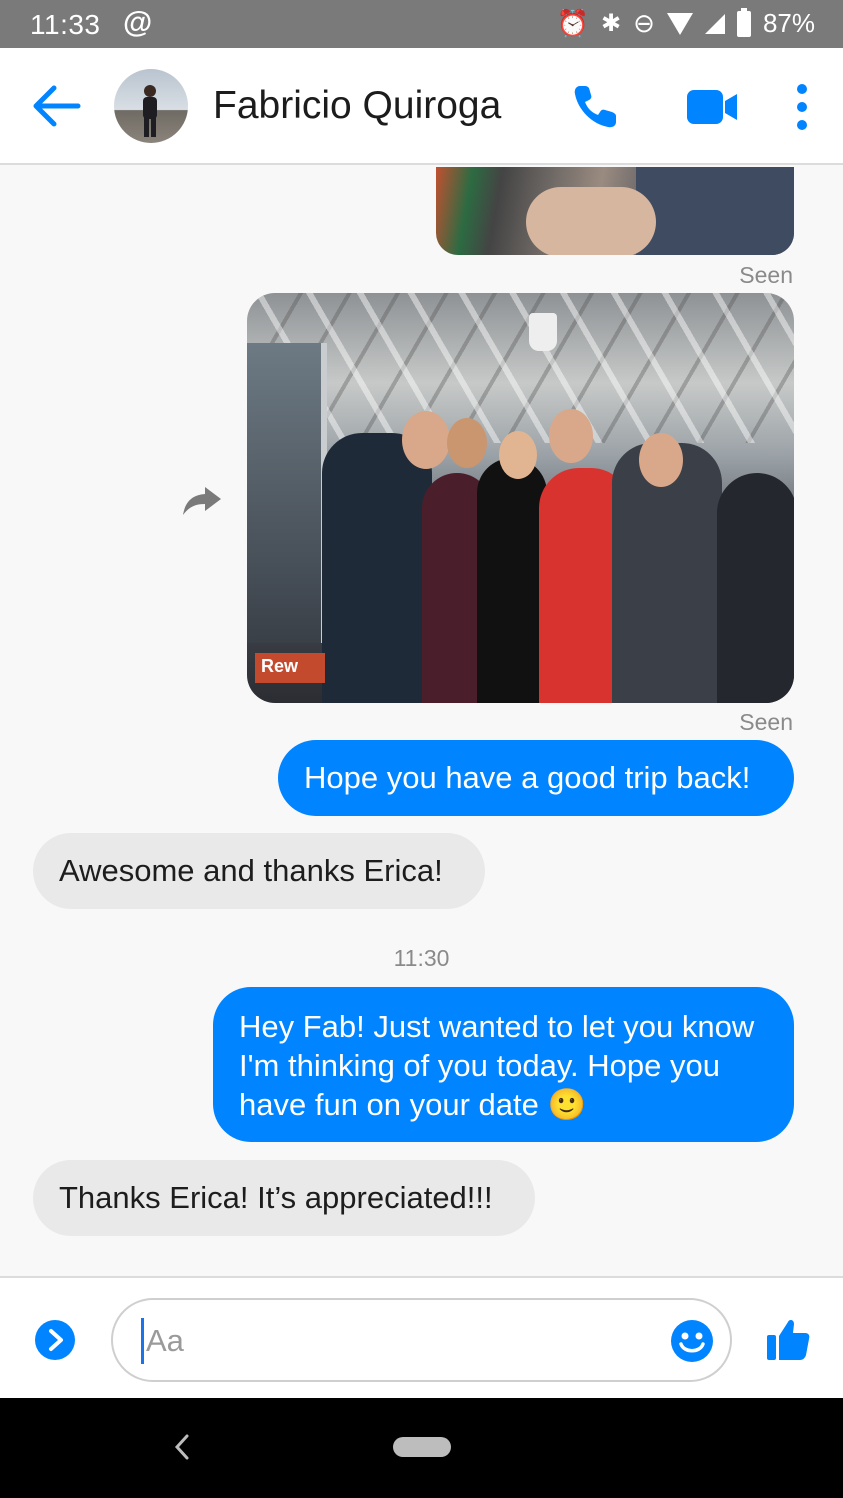 The width and height of the screenshot is (843, 1498). I want to click on signal-icon, so click(714, 23).